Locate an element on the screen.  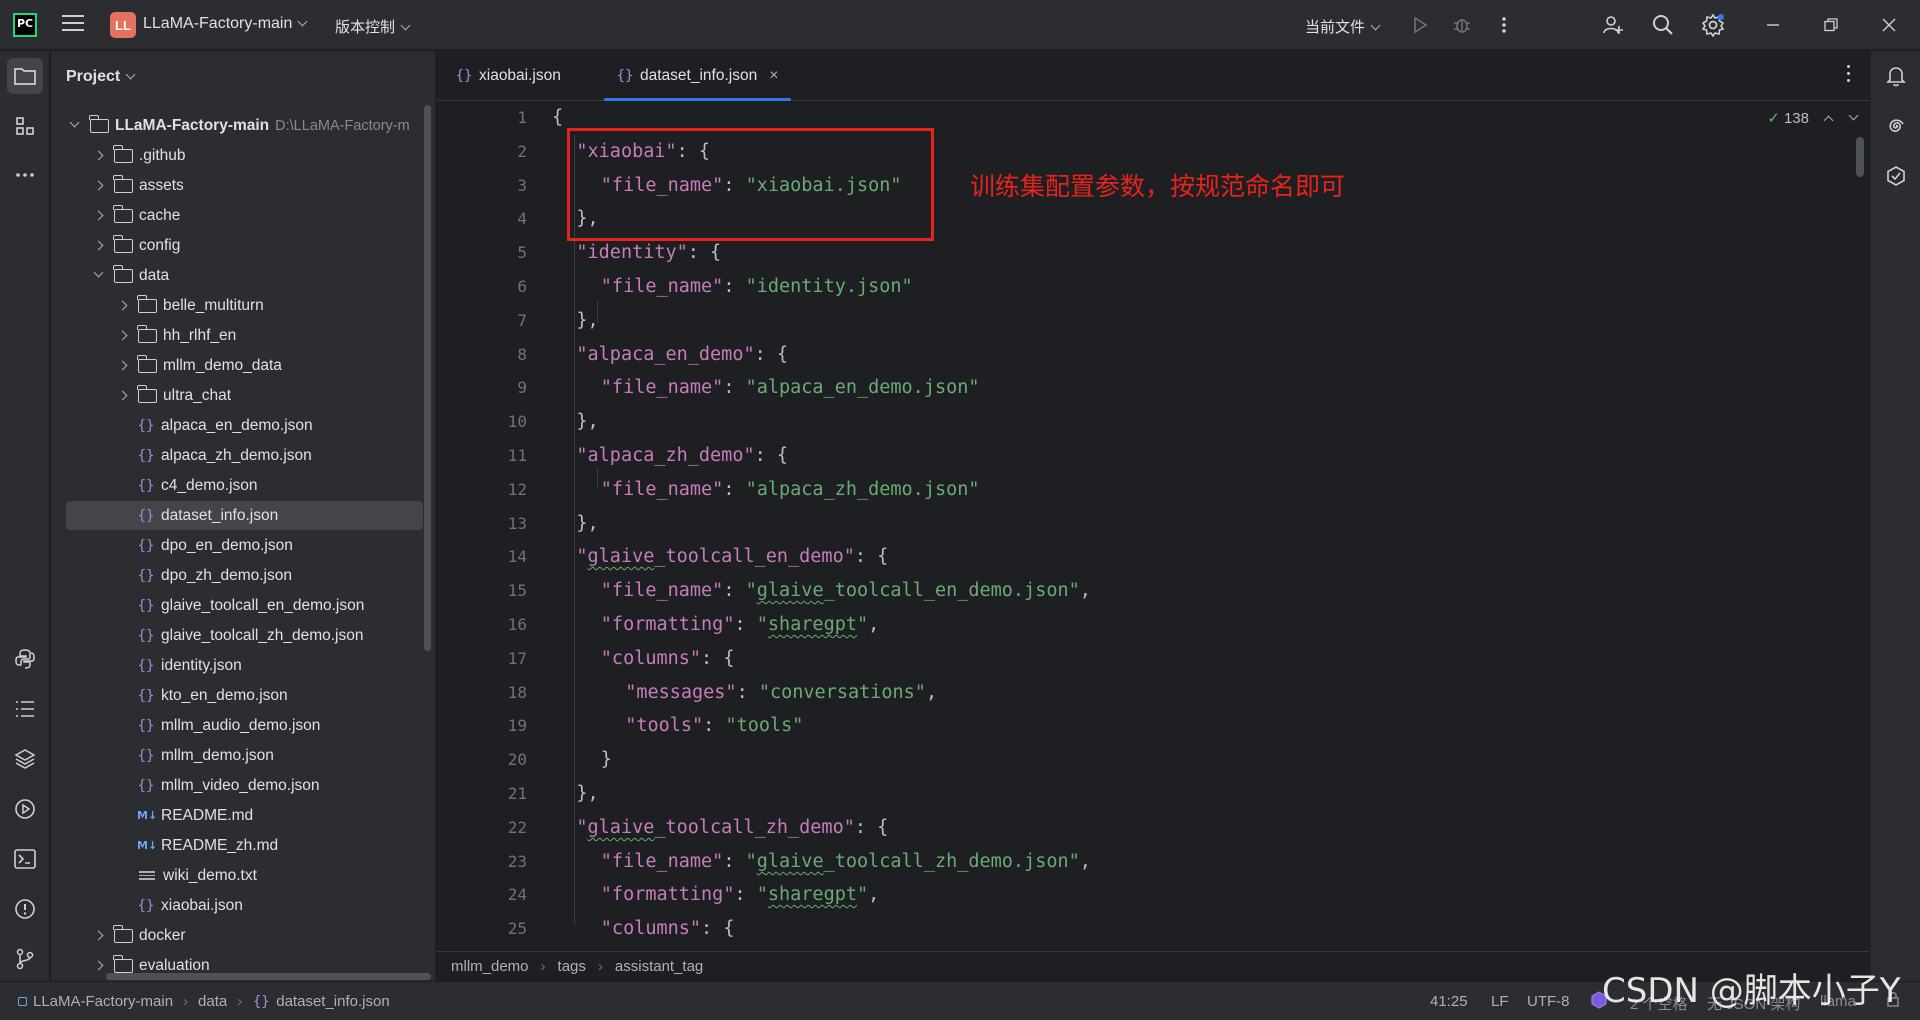
tree-file: {} dataset_info.json is located at coordinates (244, 515).